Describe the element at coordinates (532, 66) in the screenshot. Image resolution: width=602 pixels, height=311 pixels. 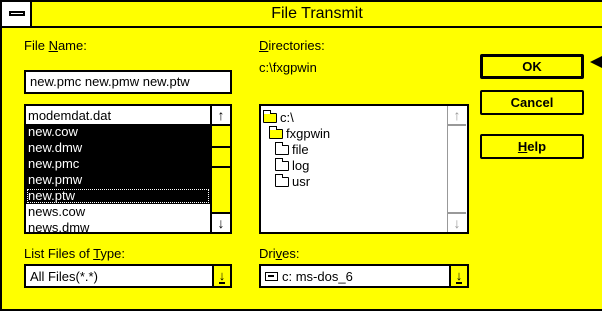
I see `ok-button: OK` at that location.